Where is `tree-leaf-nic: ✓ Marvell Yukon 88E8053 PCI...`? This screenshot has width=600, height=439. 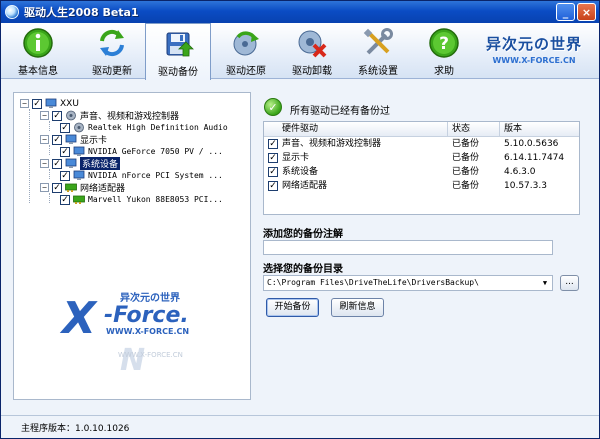
tree-leaf-nic: ✓ Marvell Yukon 88E8053 PCI... is located at coordinates (141, 199).